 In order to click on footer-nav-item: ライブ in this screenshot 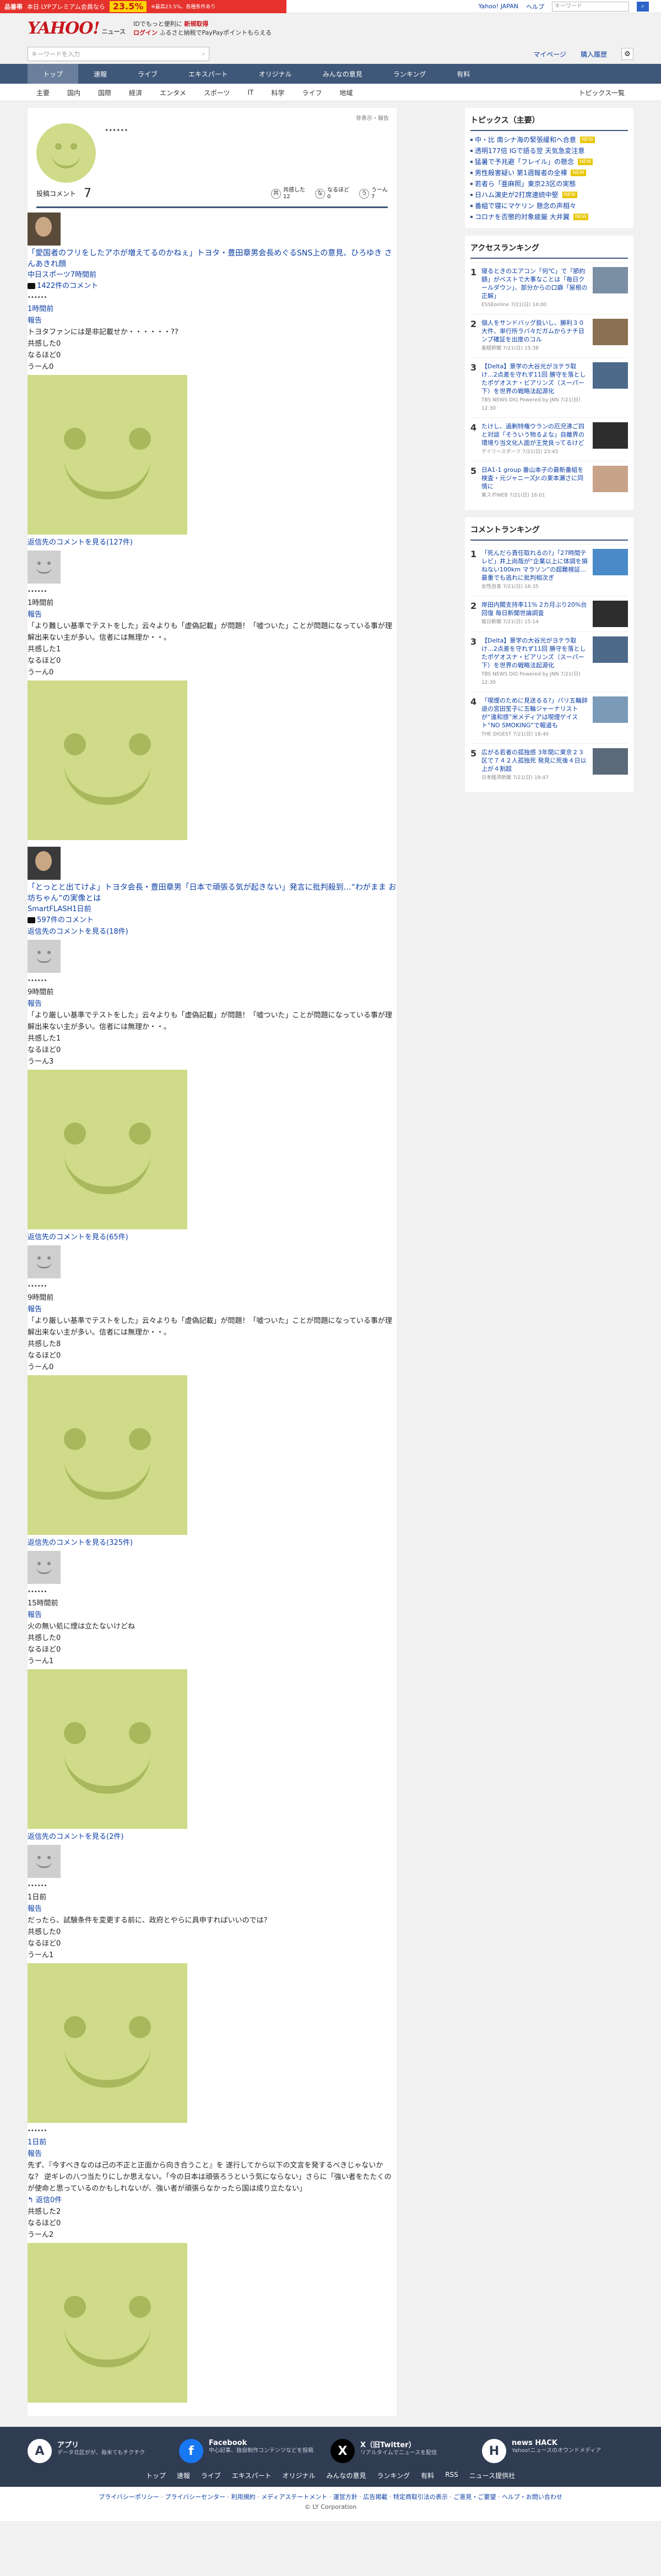, I will do `click(211, 2475)`.